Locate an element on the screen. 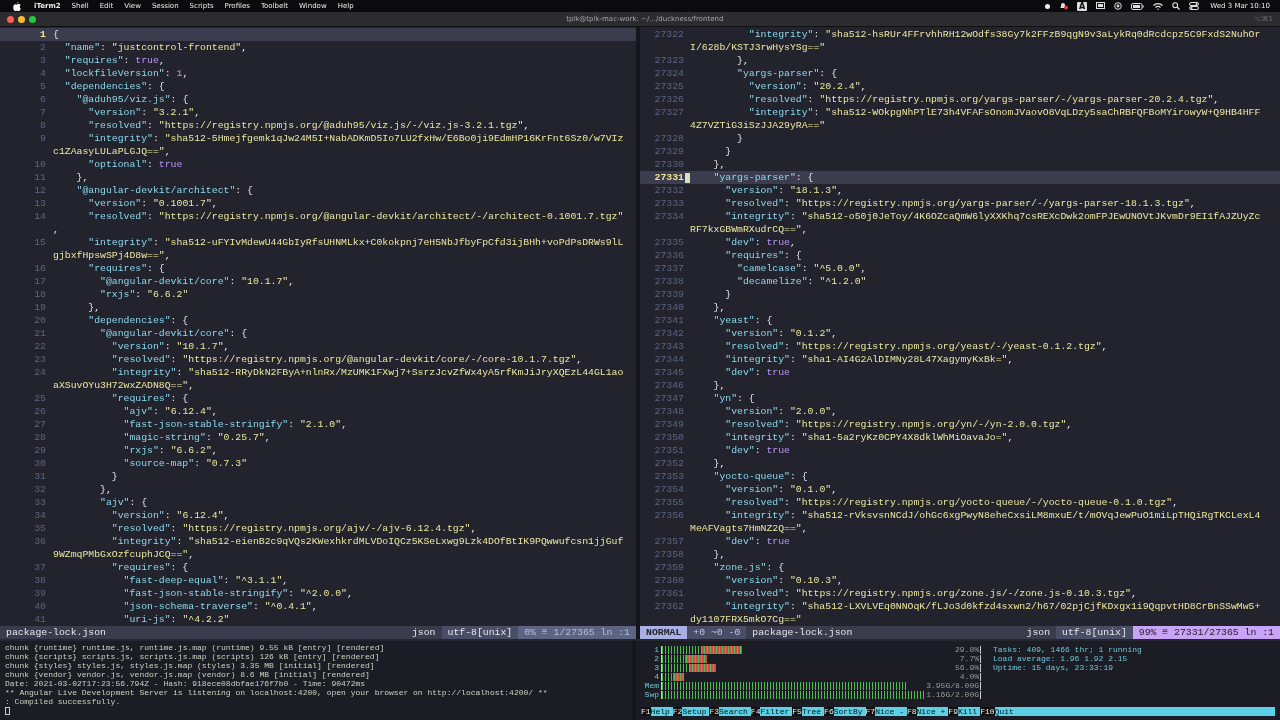  search-icon is located at coordinates (1176, 6).